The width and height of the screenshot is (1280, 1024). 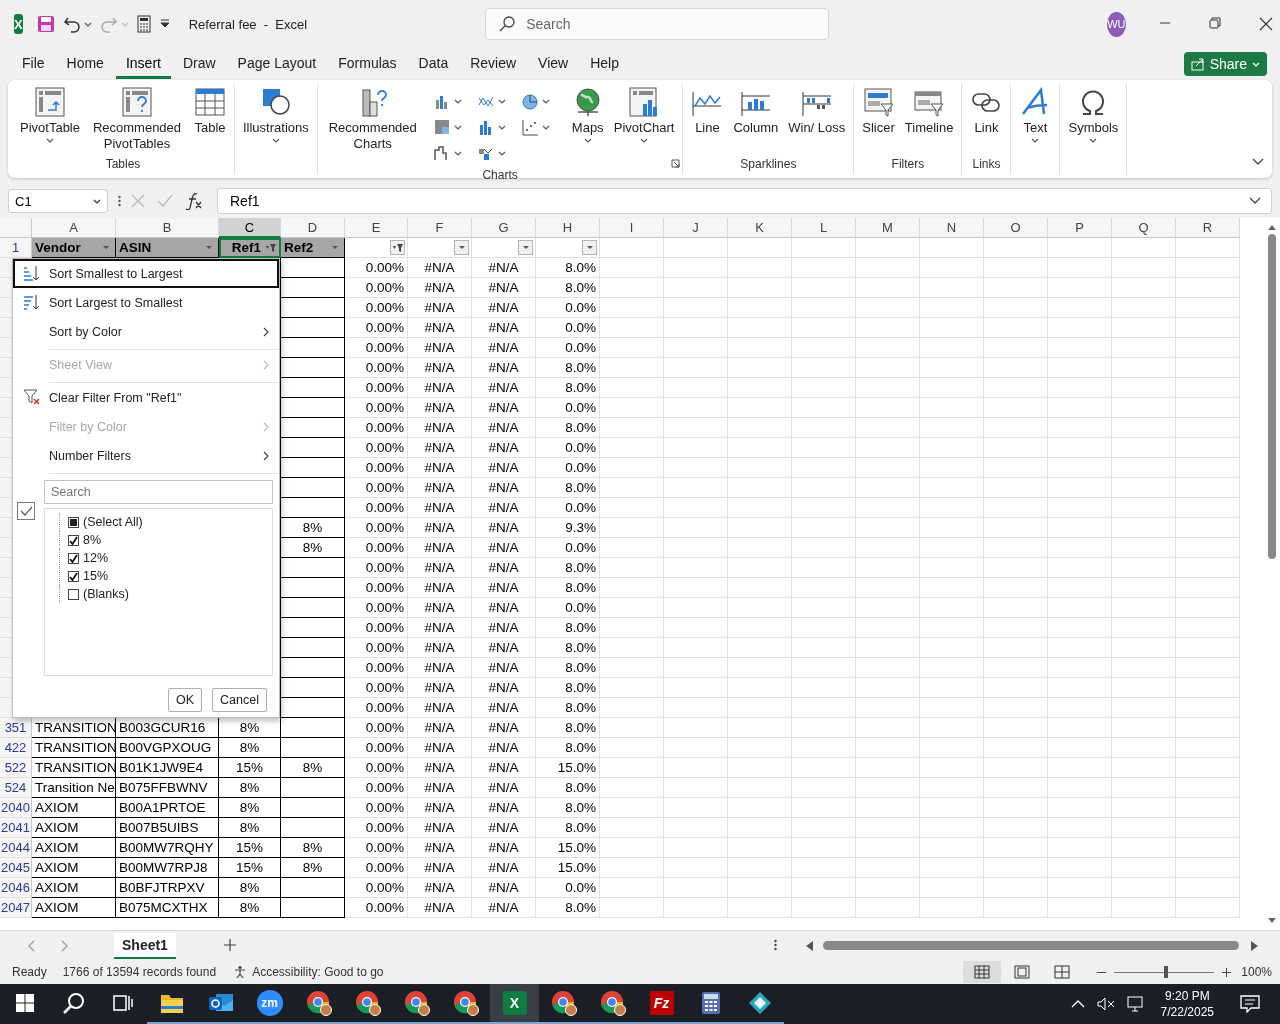 What do you see at coordinates (146, 273) in the screenshot?
I see `menu-item: Sort Smallest to Largest` at bounding box center [146, 273].